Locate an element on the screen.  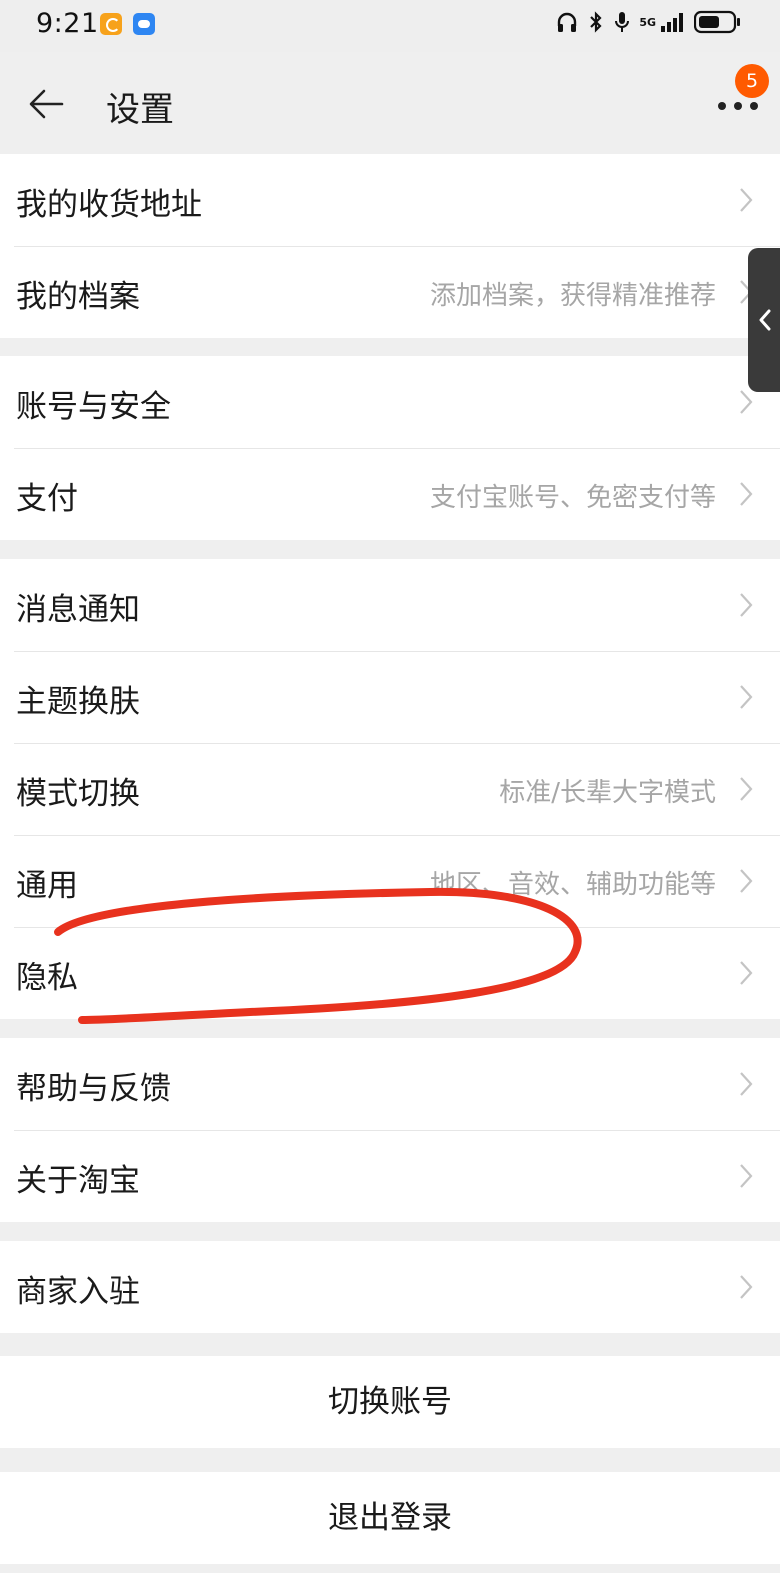
settings-group-account: 账号与安全 支付 支付宝账号、免密支付等 is located at coordinates (390, 448).